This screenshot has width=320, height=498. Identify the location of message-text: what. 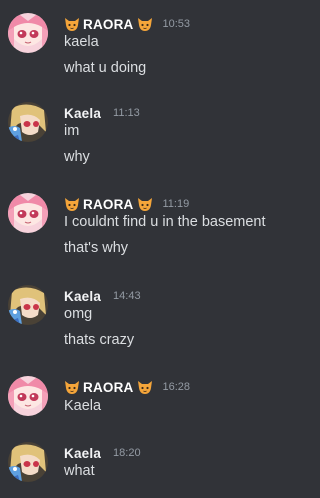
(79, 471).